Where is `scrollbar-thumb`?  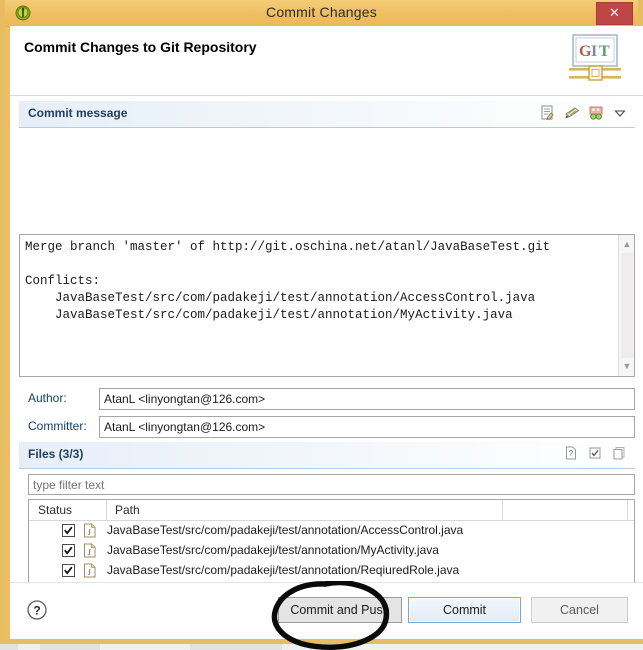 scrollbar-thumb is located at coordinates (627, 305).